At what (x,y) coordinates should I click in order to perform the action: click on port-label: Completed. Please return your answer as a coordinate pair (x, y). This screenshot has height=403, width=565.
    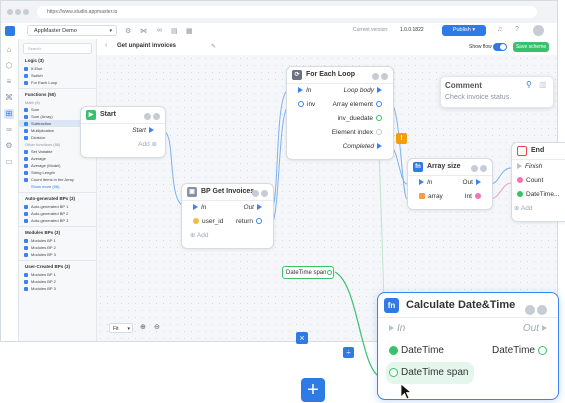
    Looking at the image, I should click on (358, 146).